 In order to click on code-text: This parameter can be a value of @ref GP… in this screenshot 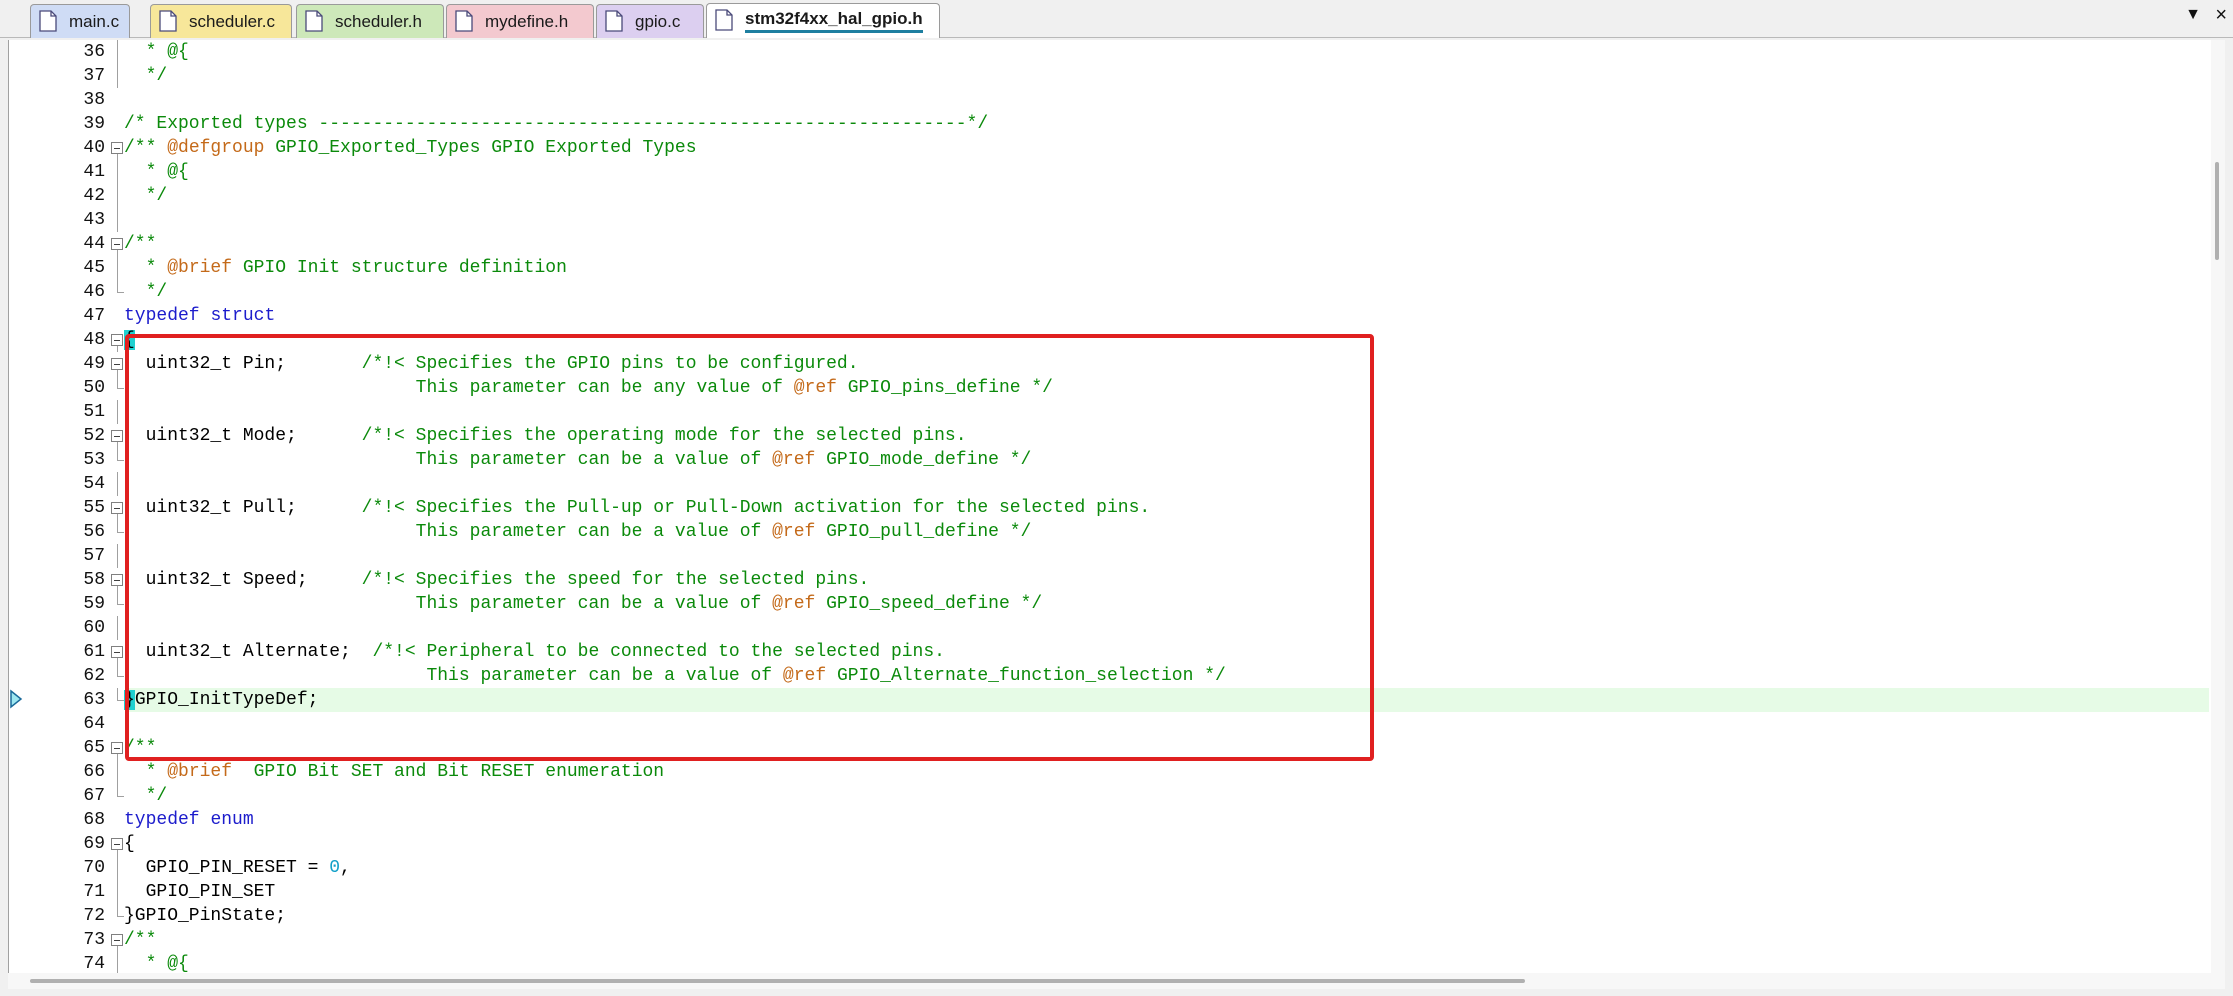, I will do `click(578, 532)`.